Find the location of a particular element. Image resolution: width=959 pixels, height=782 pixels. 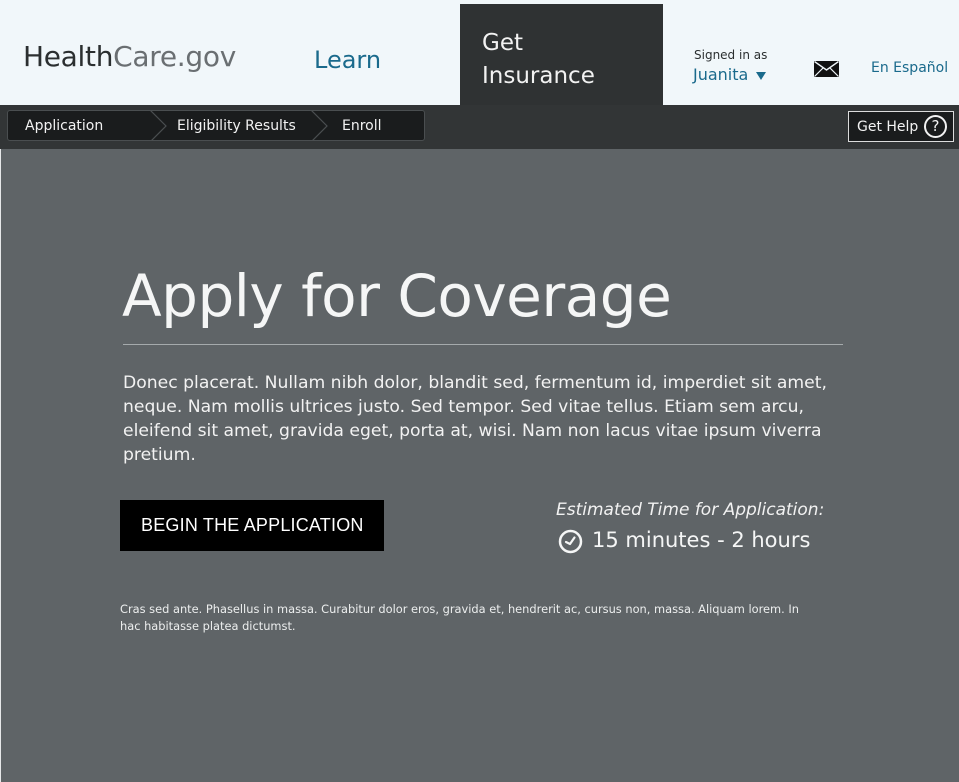

clock-icon is located at coordinates (570, 541).